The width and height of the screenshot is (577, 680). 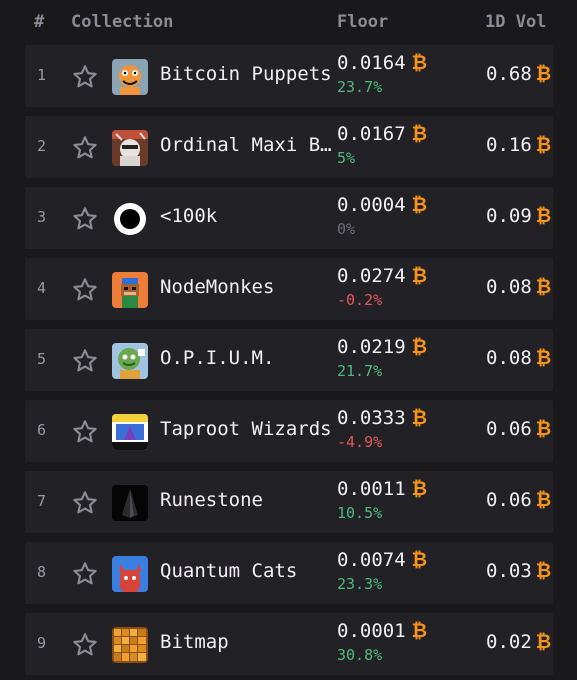 I want to click on floor-price: 0.0004 ₿, so click(x=382, y=205).